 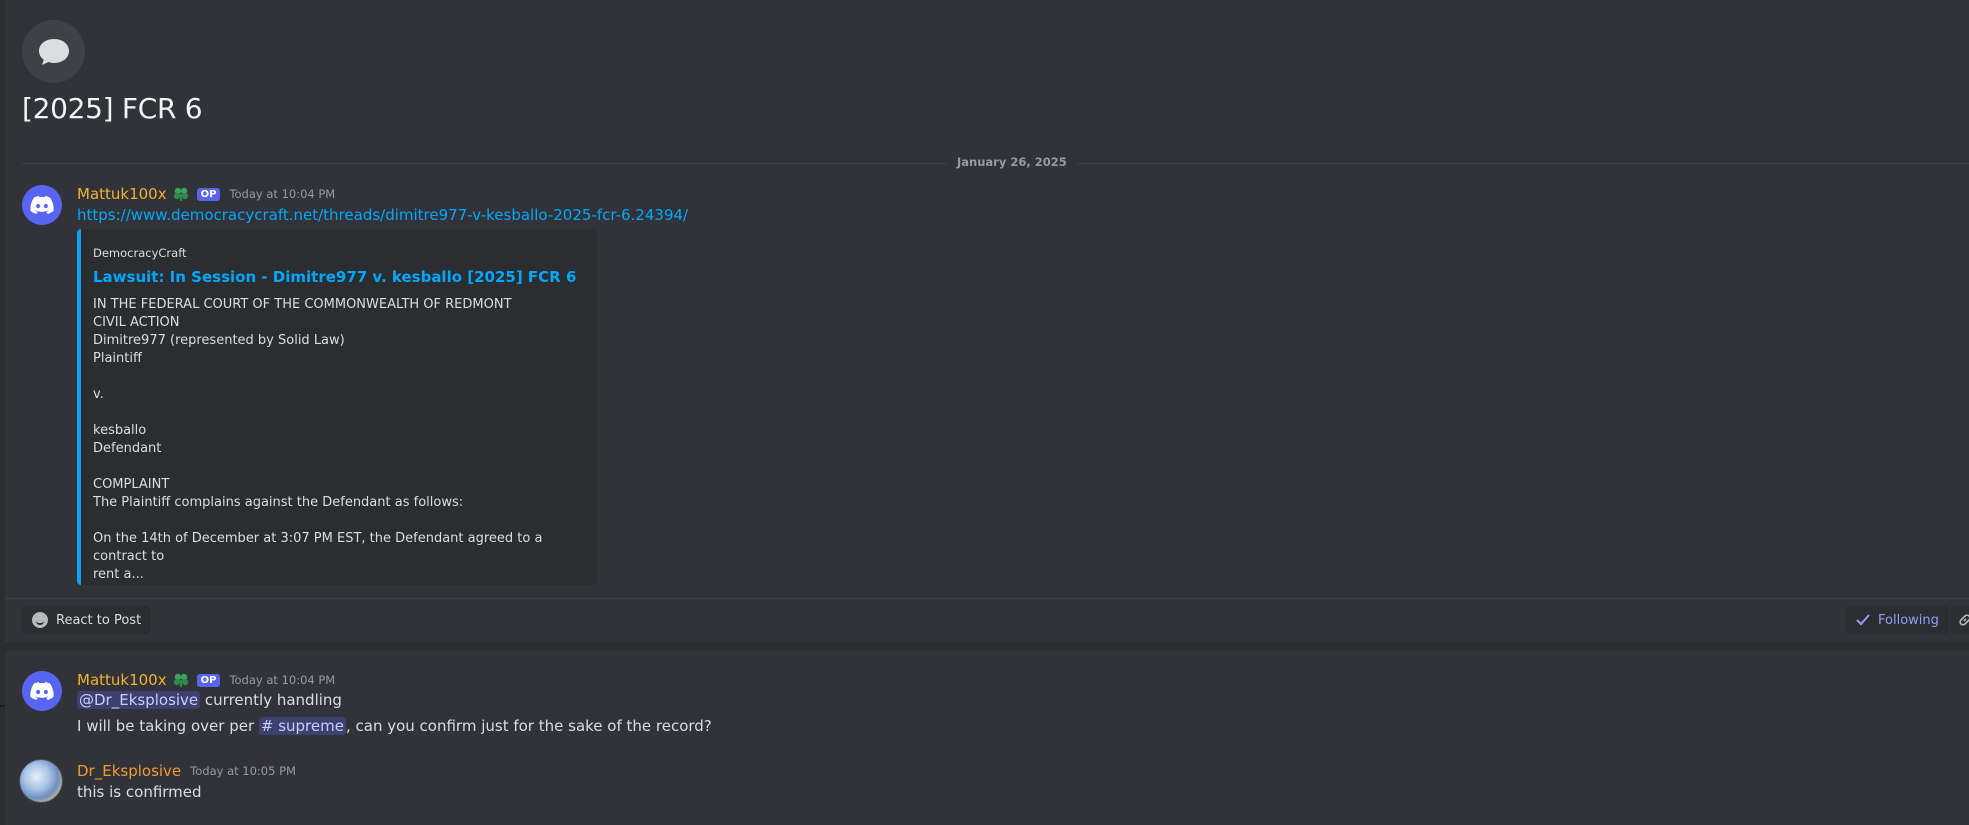 I want to click on left-edge-mark, so click(x=2, y=706).